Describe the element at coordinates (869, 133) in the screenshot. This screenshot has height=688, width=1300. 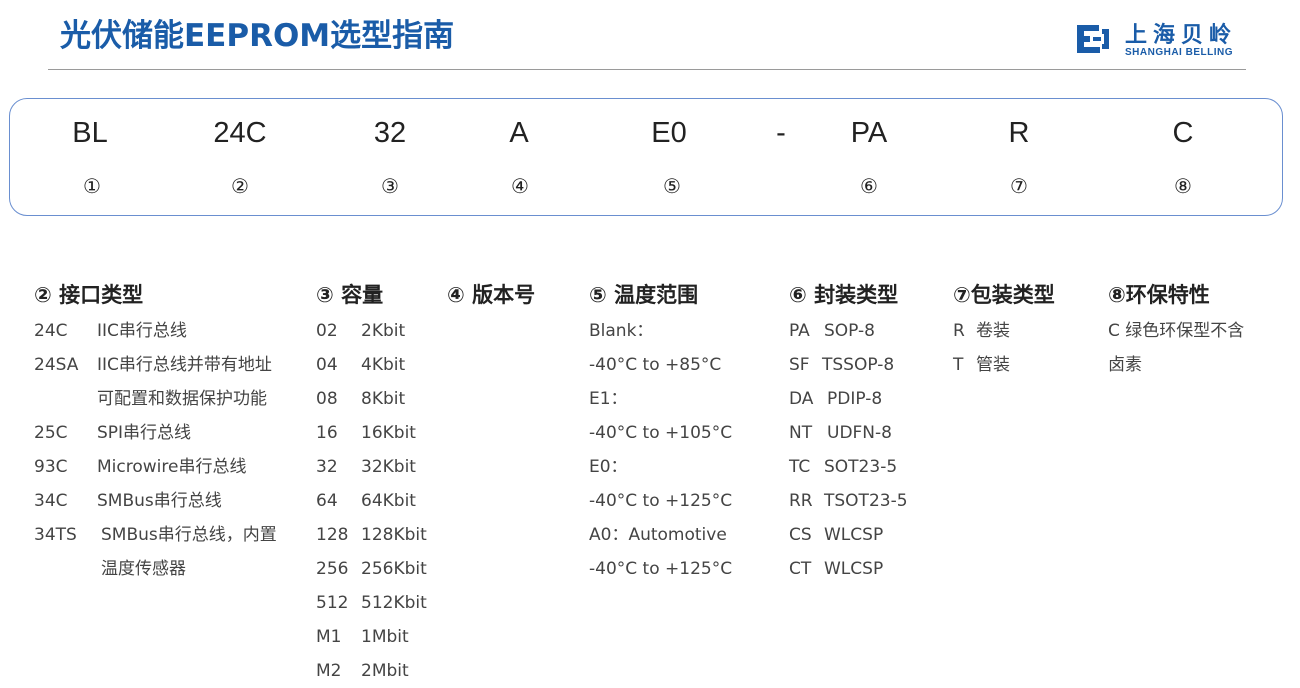
I see `code-segment-package: PA` at that location.